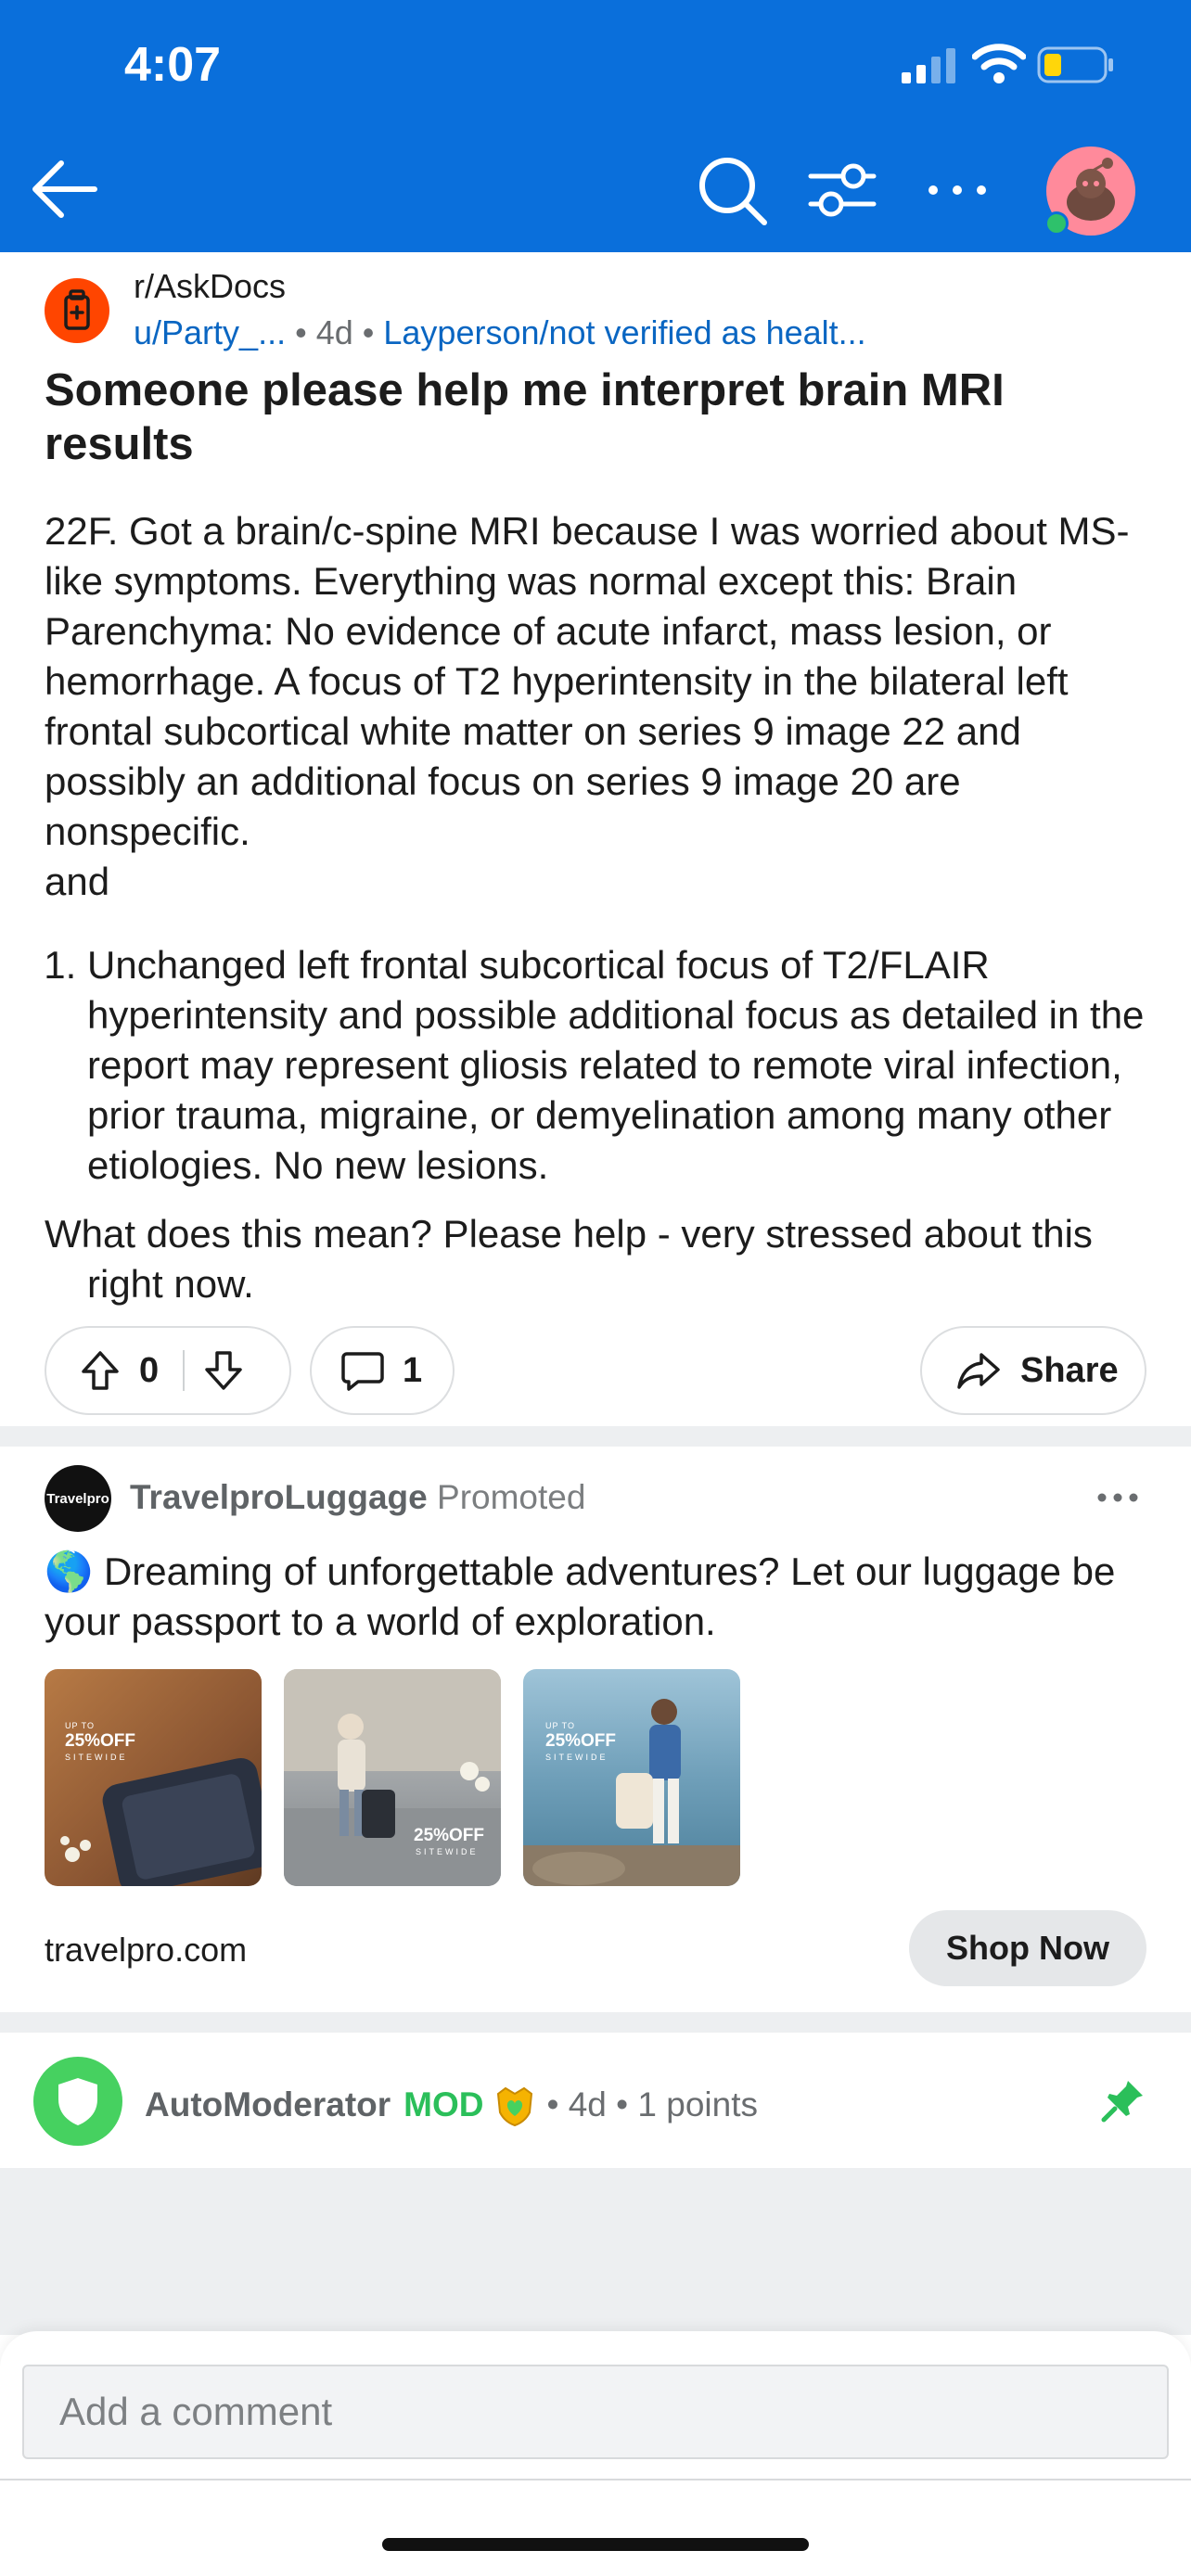  I want to click on ad-image-luggage: UP TO 25%OFF SITEWIDE, so click(153, 1778).